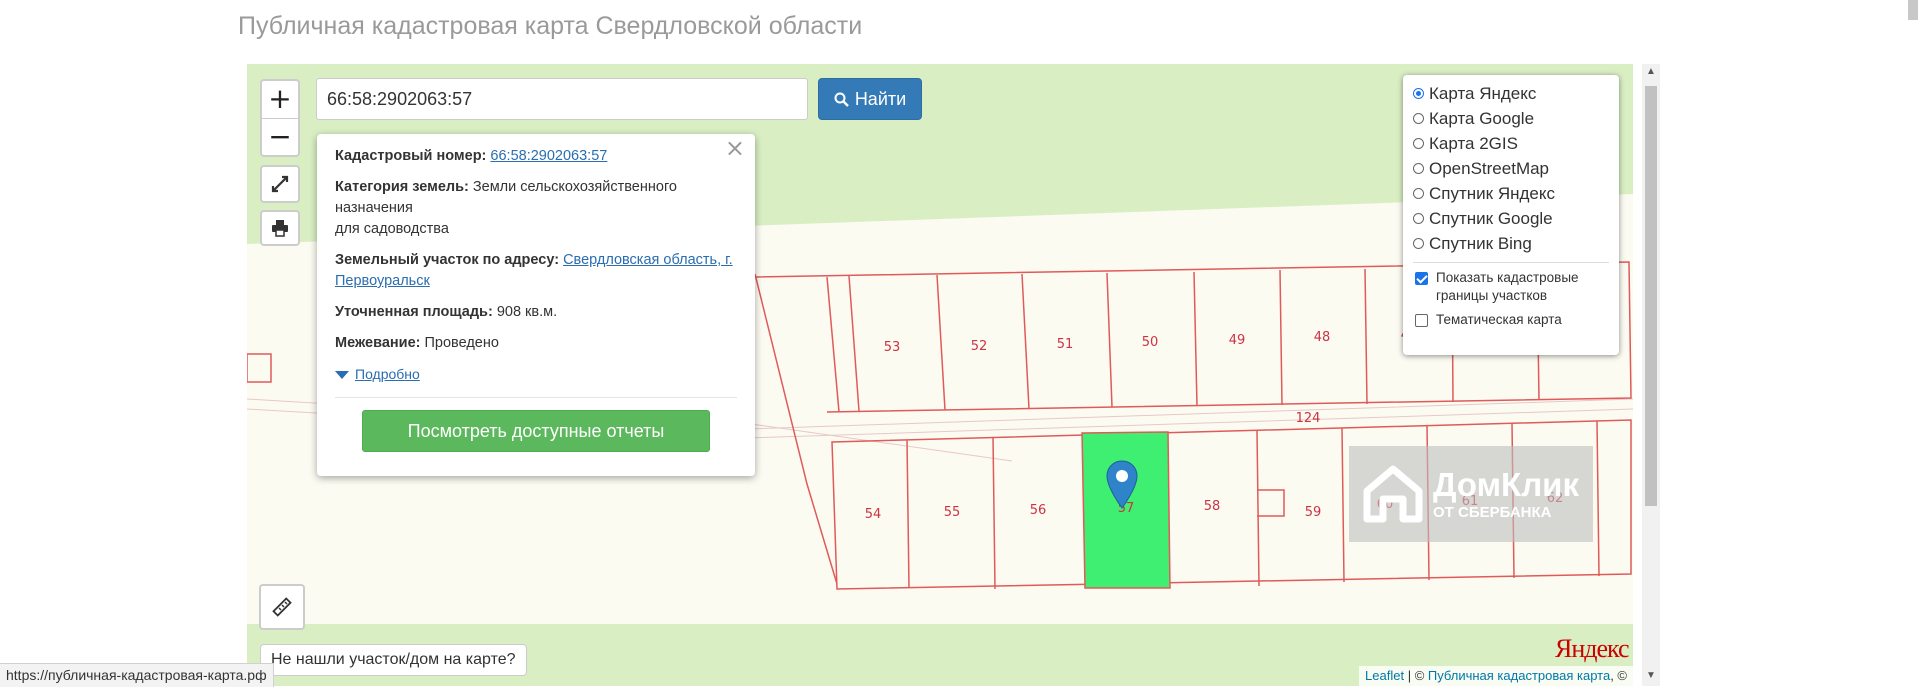  I want to click on details-toggle: Подробно, so click(536, 374).